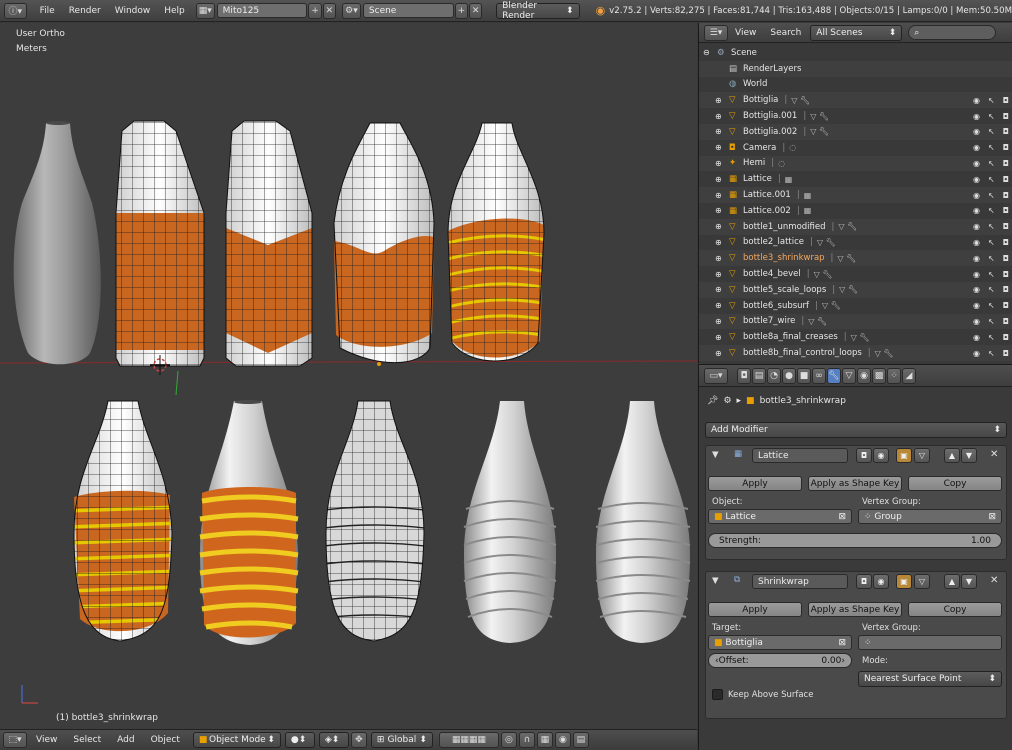 This screenshot has height=750, width=1012. I want to click on bottle3-shrinkwrap, so click(270, 243).